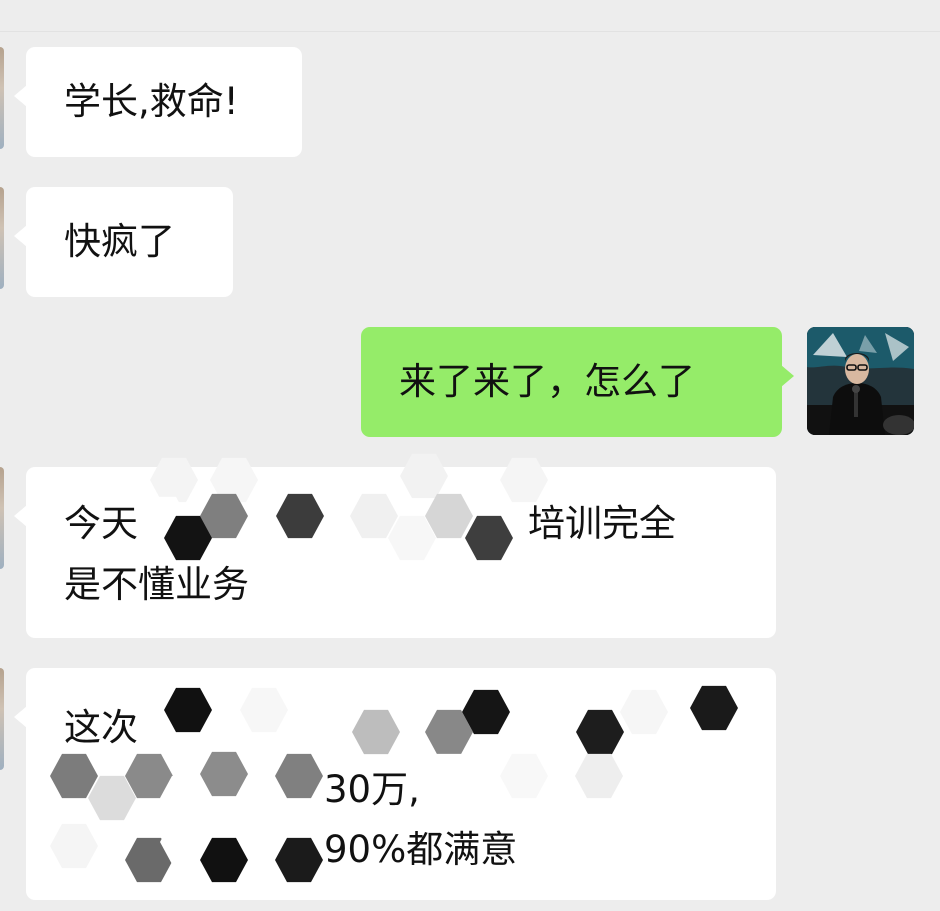 This screenshot has width=940, height=911. I want to click on message-text: 学长,救命!, so click(151, 101).